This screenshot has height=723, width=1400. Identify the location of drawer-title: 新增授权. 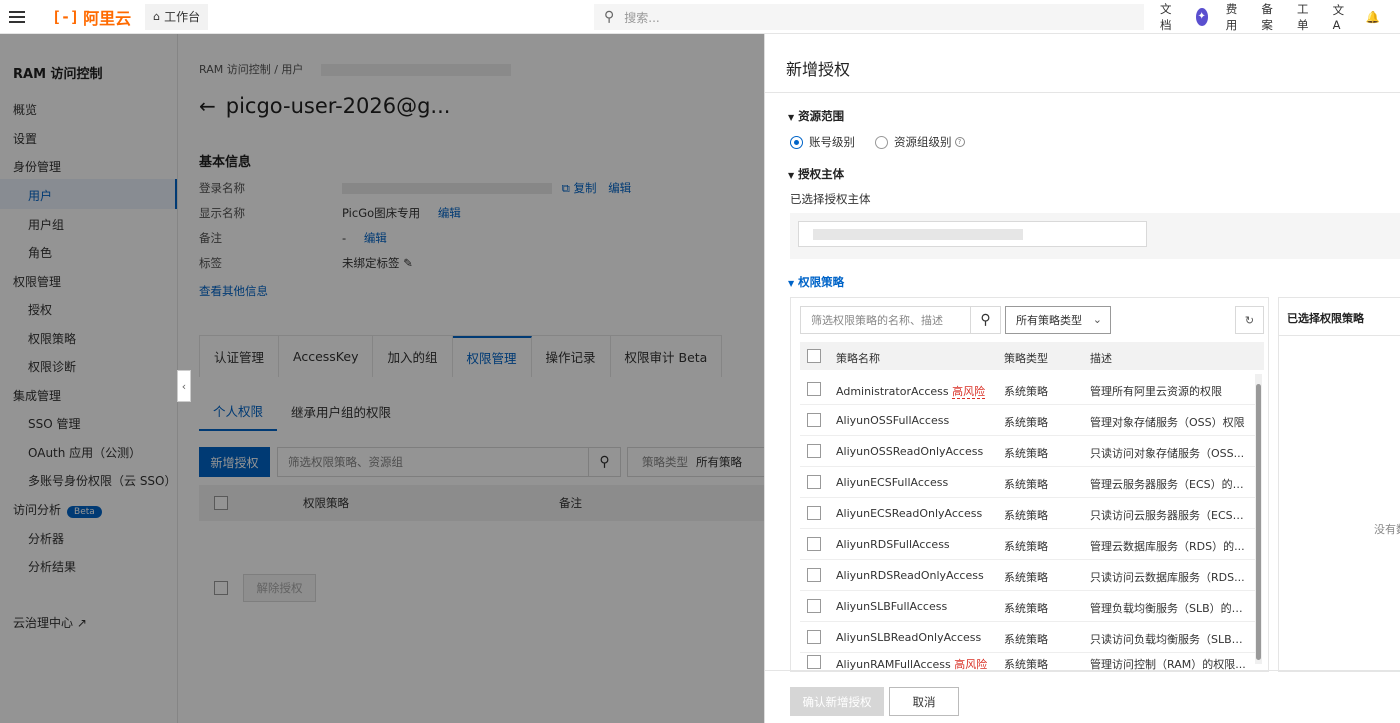
(818, 69).